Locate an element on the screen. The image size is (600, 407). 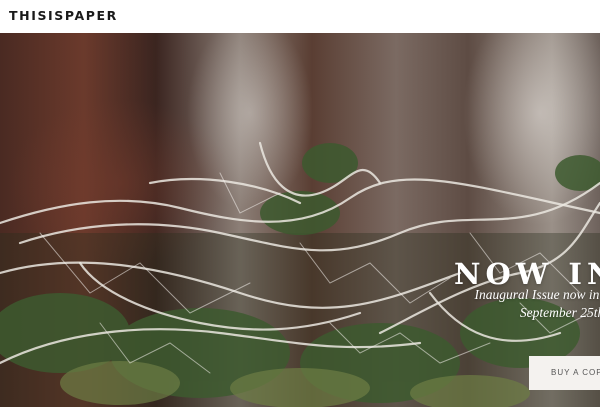
hero-subtitle-line-1: Inaugural Issue now in print. The is located at coordinates (537, 294).